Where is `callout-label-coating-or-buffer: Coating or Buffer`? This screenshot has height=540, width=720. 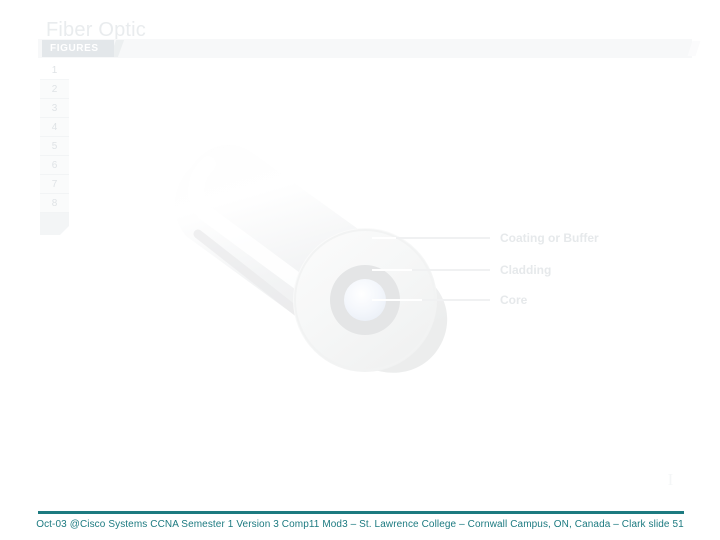
callout-label-coating-or-buffer: Coating or Buffer is located at coordinates (549, 238).